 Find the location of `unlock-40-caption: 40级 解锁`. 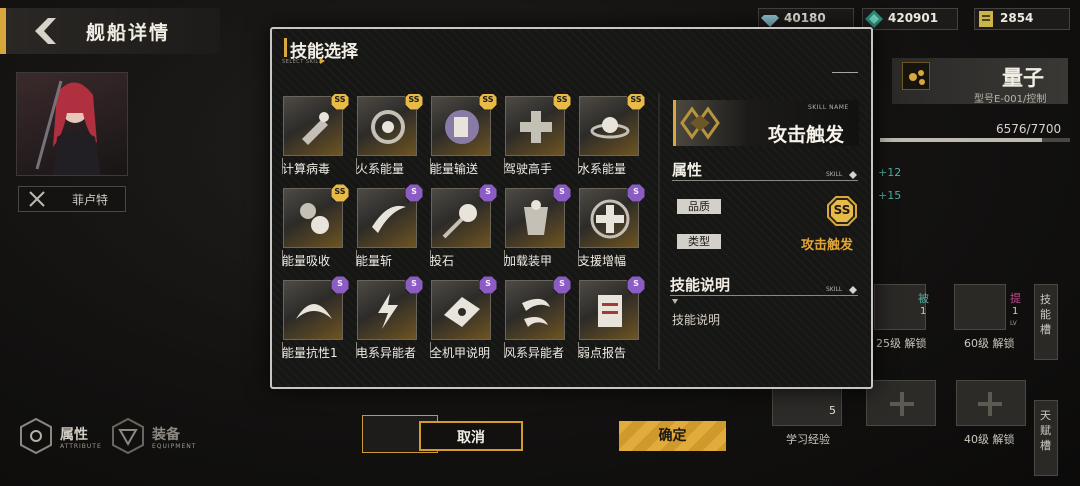

unlock-40-caption: 40级 解锁 is located at coordinates (989, 439).